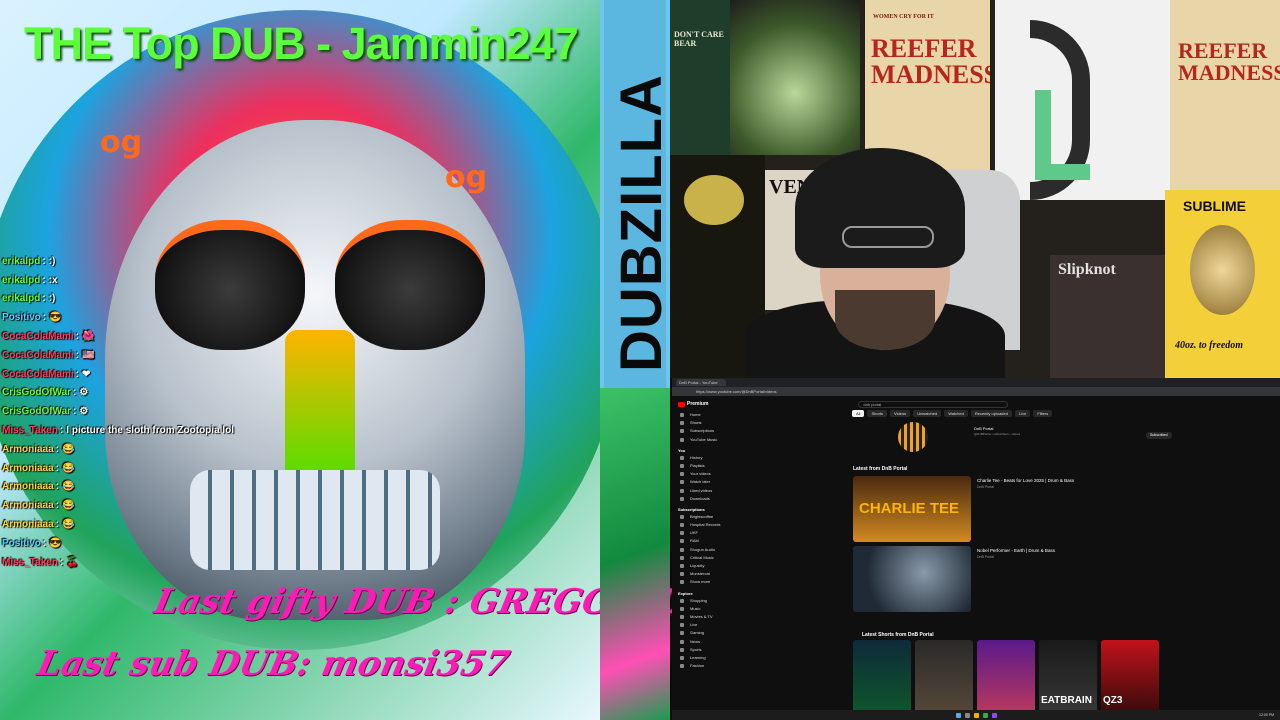 The image size is (1280, 720). Describe the element at coordinates (985, 715) in the screenshot. I see `browser-icon` at that location.